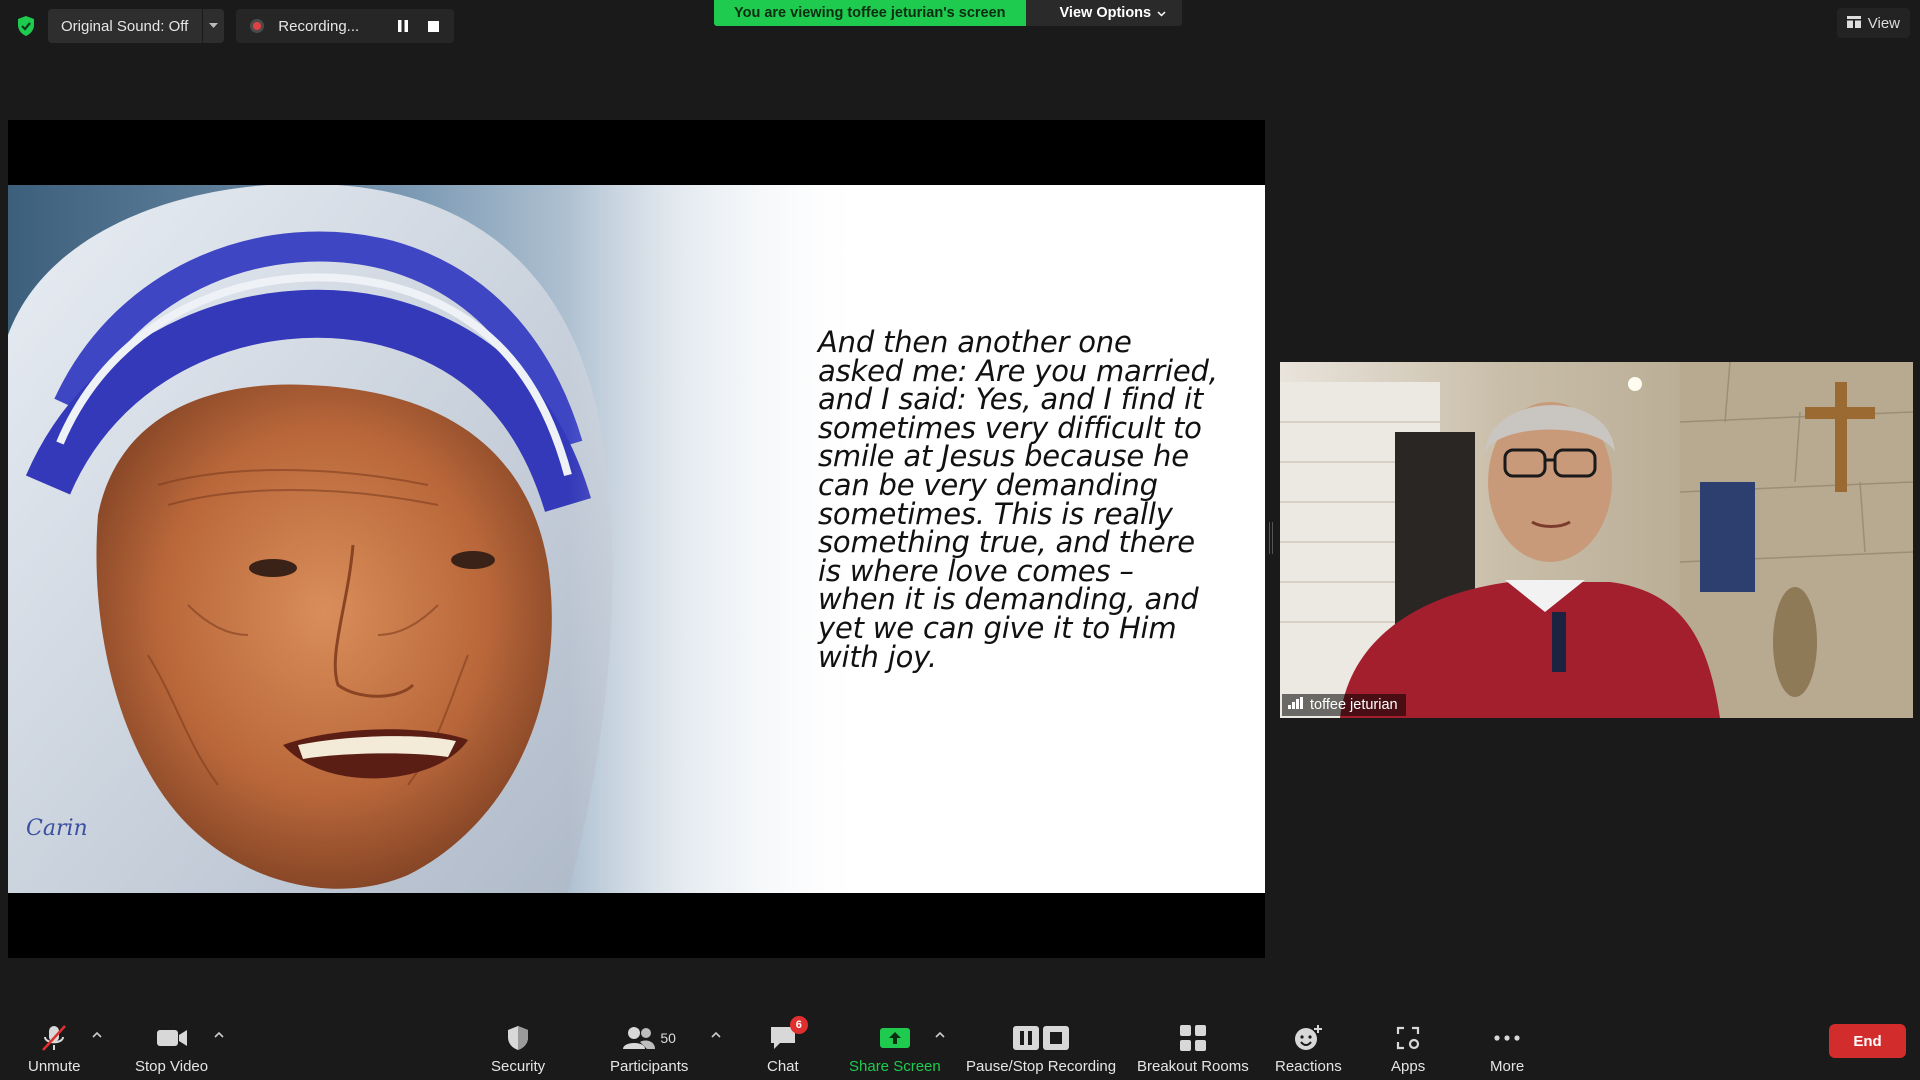  Describe the element at coordinates (1408, 1038) in the screenshot. I see `apps-icon` at that location.